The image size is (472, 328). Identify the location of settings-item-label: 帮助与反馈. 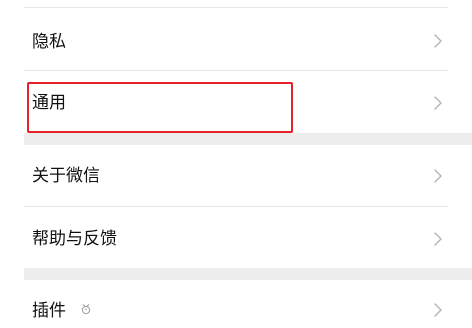
(74, 239).